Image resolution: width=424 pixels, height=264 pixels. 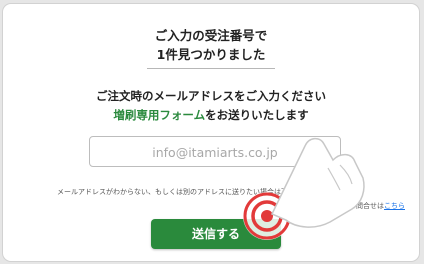 What do you see at coordinates (159, 115) in the screenshot?
I see `reprint-form-label: 増刷専用フォーム` at bounding box center [159, 115].